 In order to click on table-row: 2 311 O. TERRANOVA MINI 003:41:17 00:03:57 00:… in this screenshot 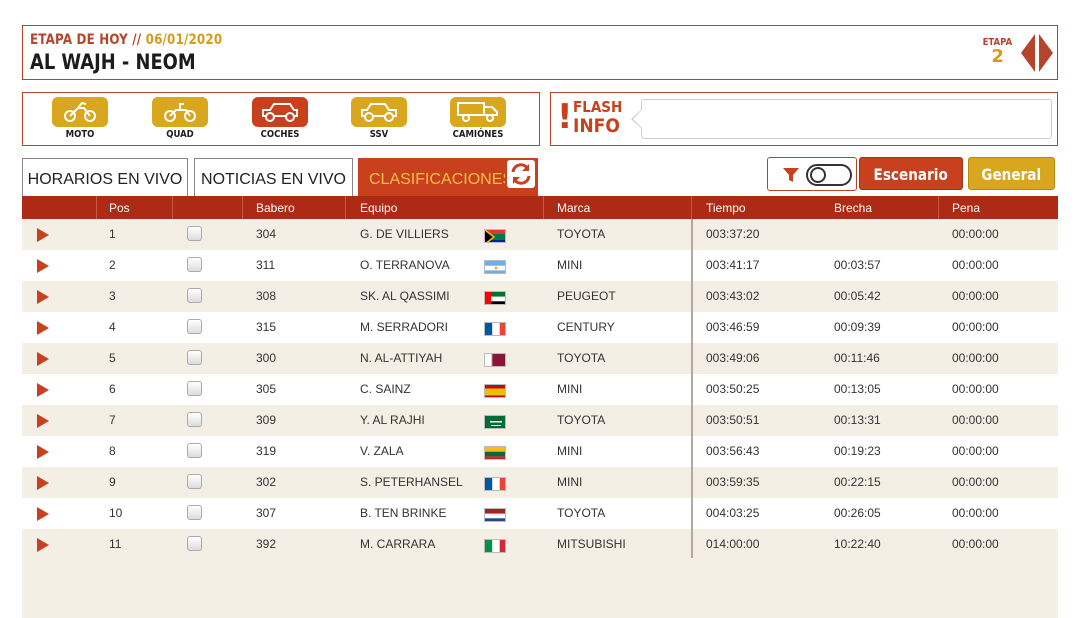, I will do `click(540, 265)`.